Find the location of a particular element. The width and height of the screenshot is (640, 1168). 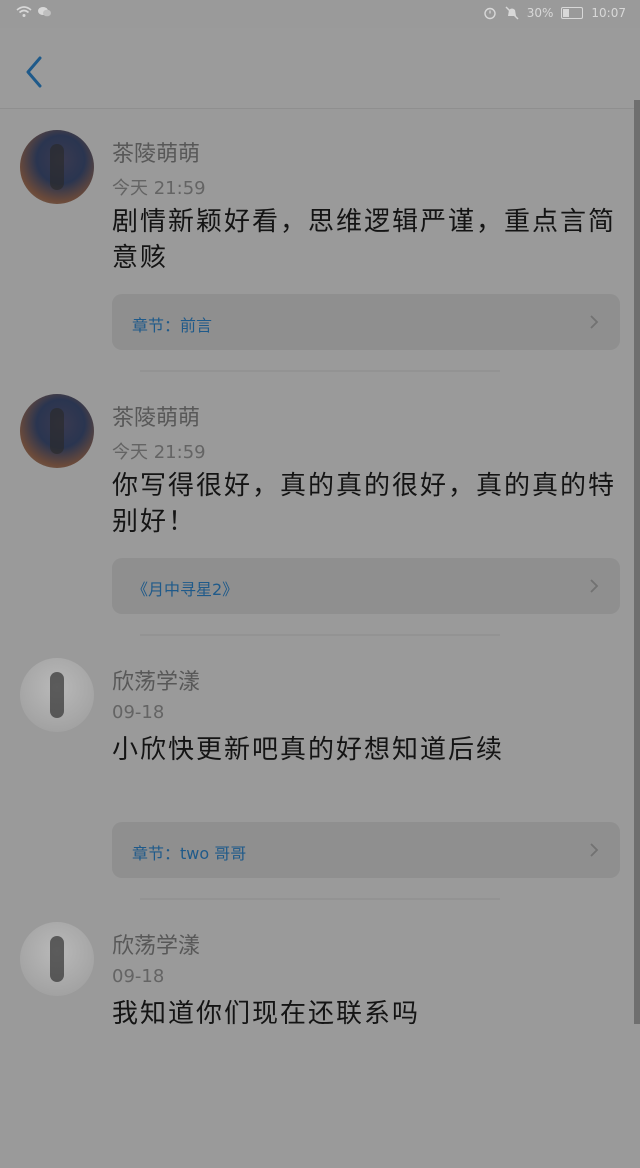

chapter-link: 章节：前言 is located at coordinates (366, 322).